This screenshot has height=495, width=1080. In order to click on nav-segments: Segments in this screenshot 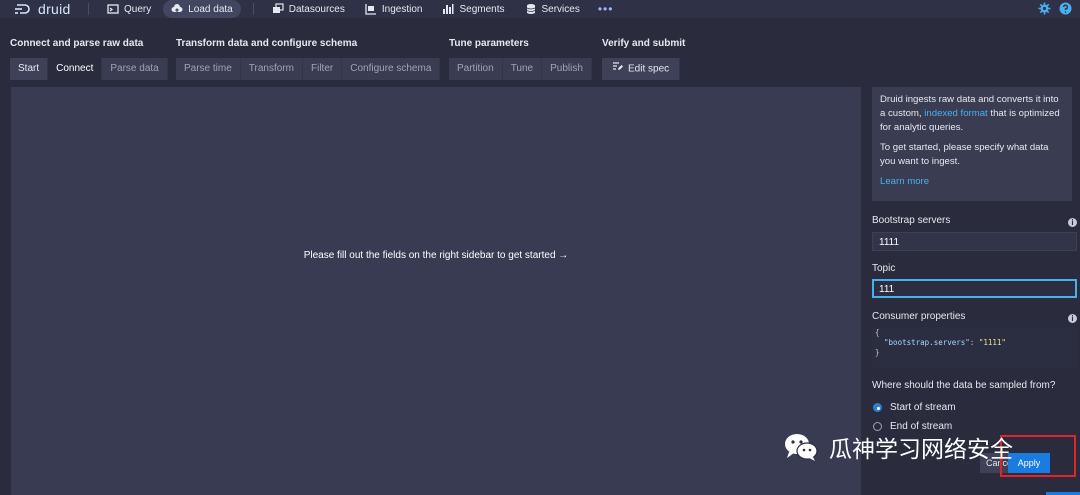, I will do `click(473, 9)`.